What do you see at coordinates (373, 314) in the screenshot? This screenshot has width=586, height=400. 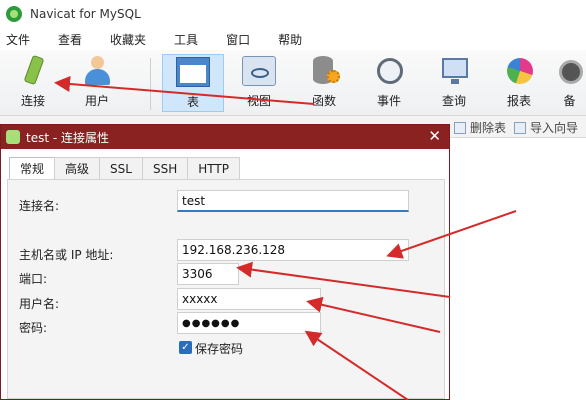 I see `arrow-to-username` at bounding box center [373, 314].